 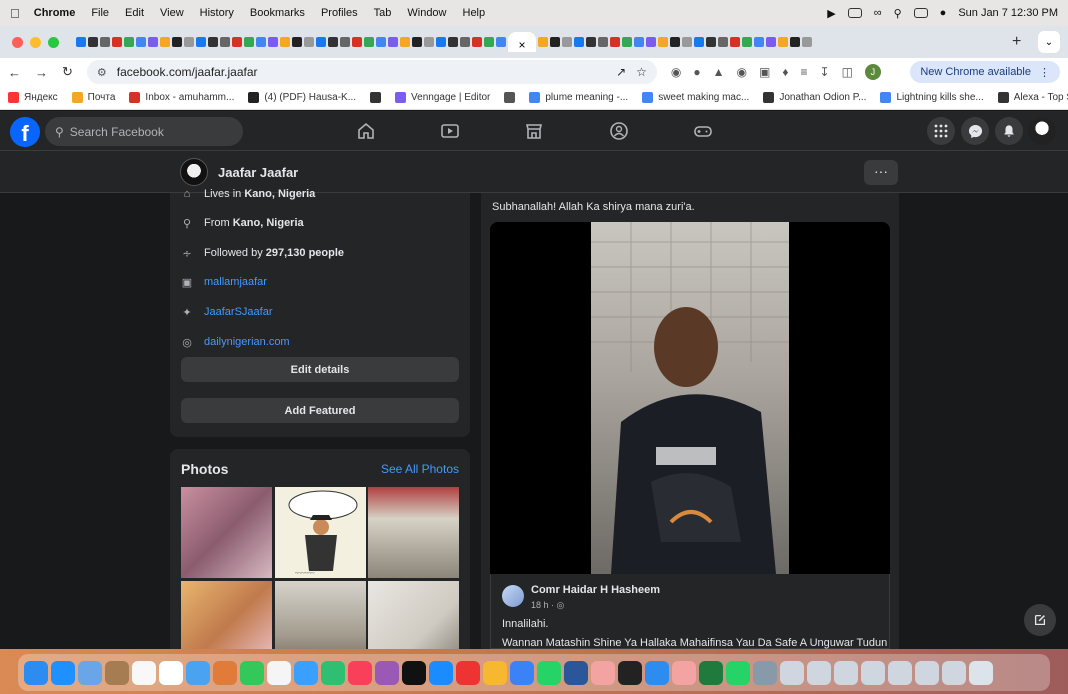 What do you see at coordinates (719, 72) in the screenshot?
I see `extension-icon-3: ▲` at bounding box center [719, 72].